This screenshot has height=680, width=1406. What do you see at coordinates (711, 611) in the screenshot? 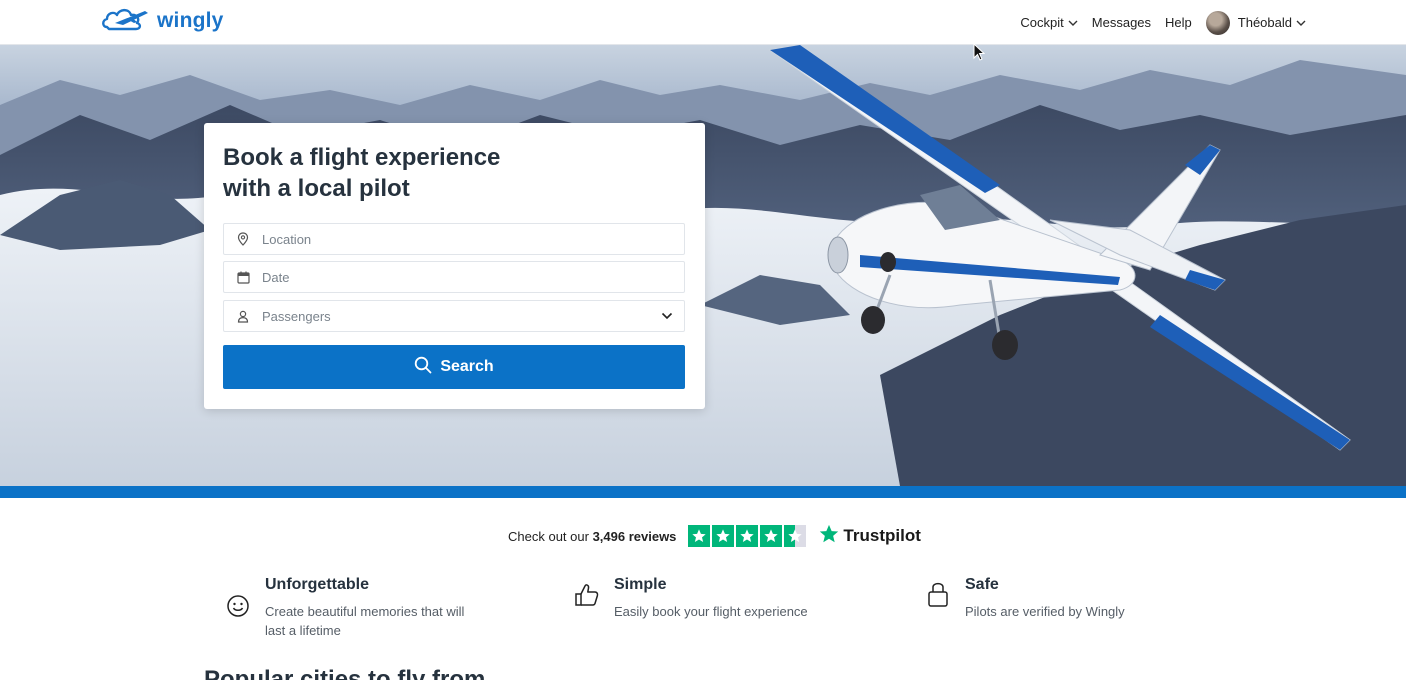
I see `feature-description: Easily book your flight experience` at bounding box center [711, 611].